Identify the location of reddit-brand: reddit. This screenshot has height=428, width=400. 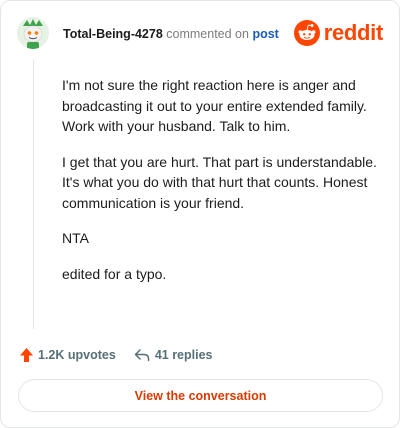
(338, 33).